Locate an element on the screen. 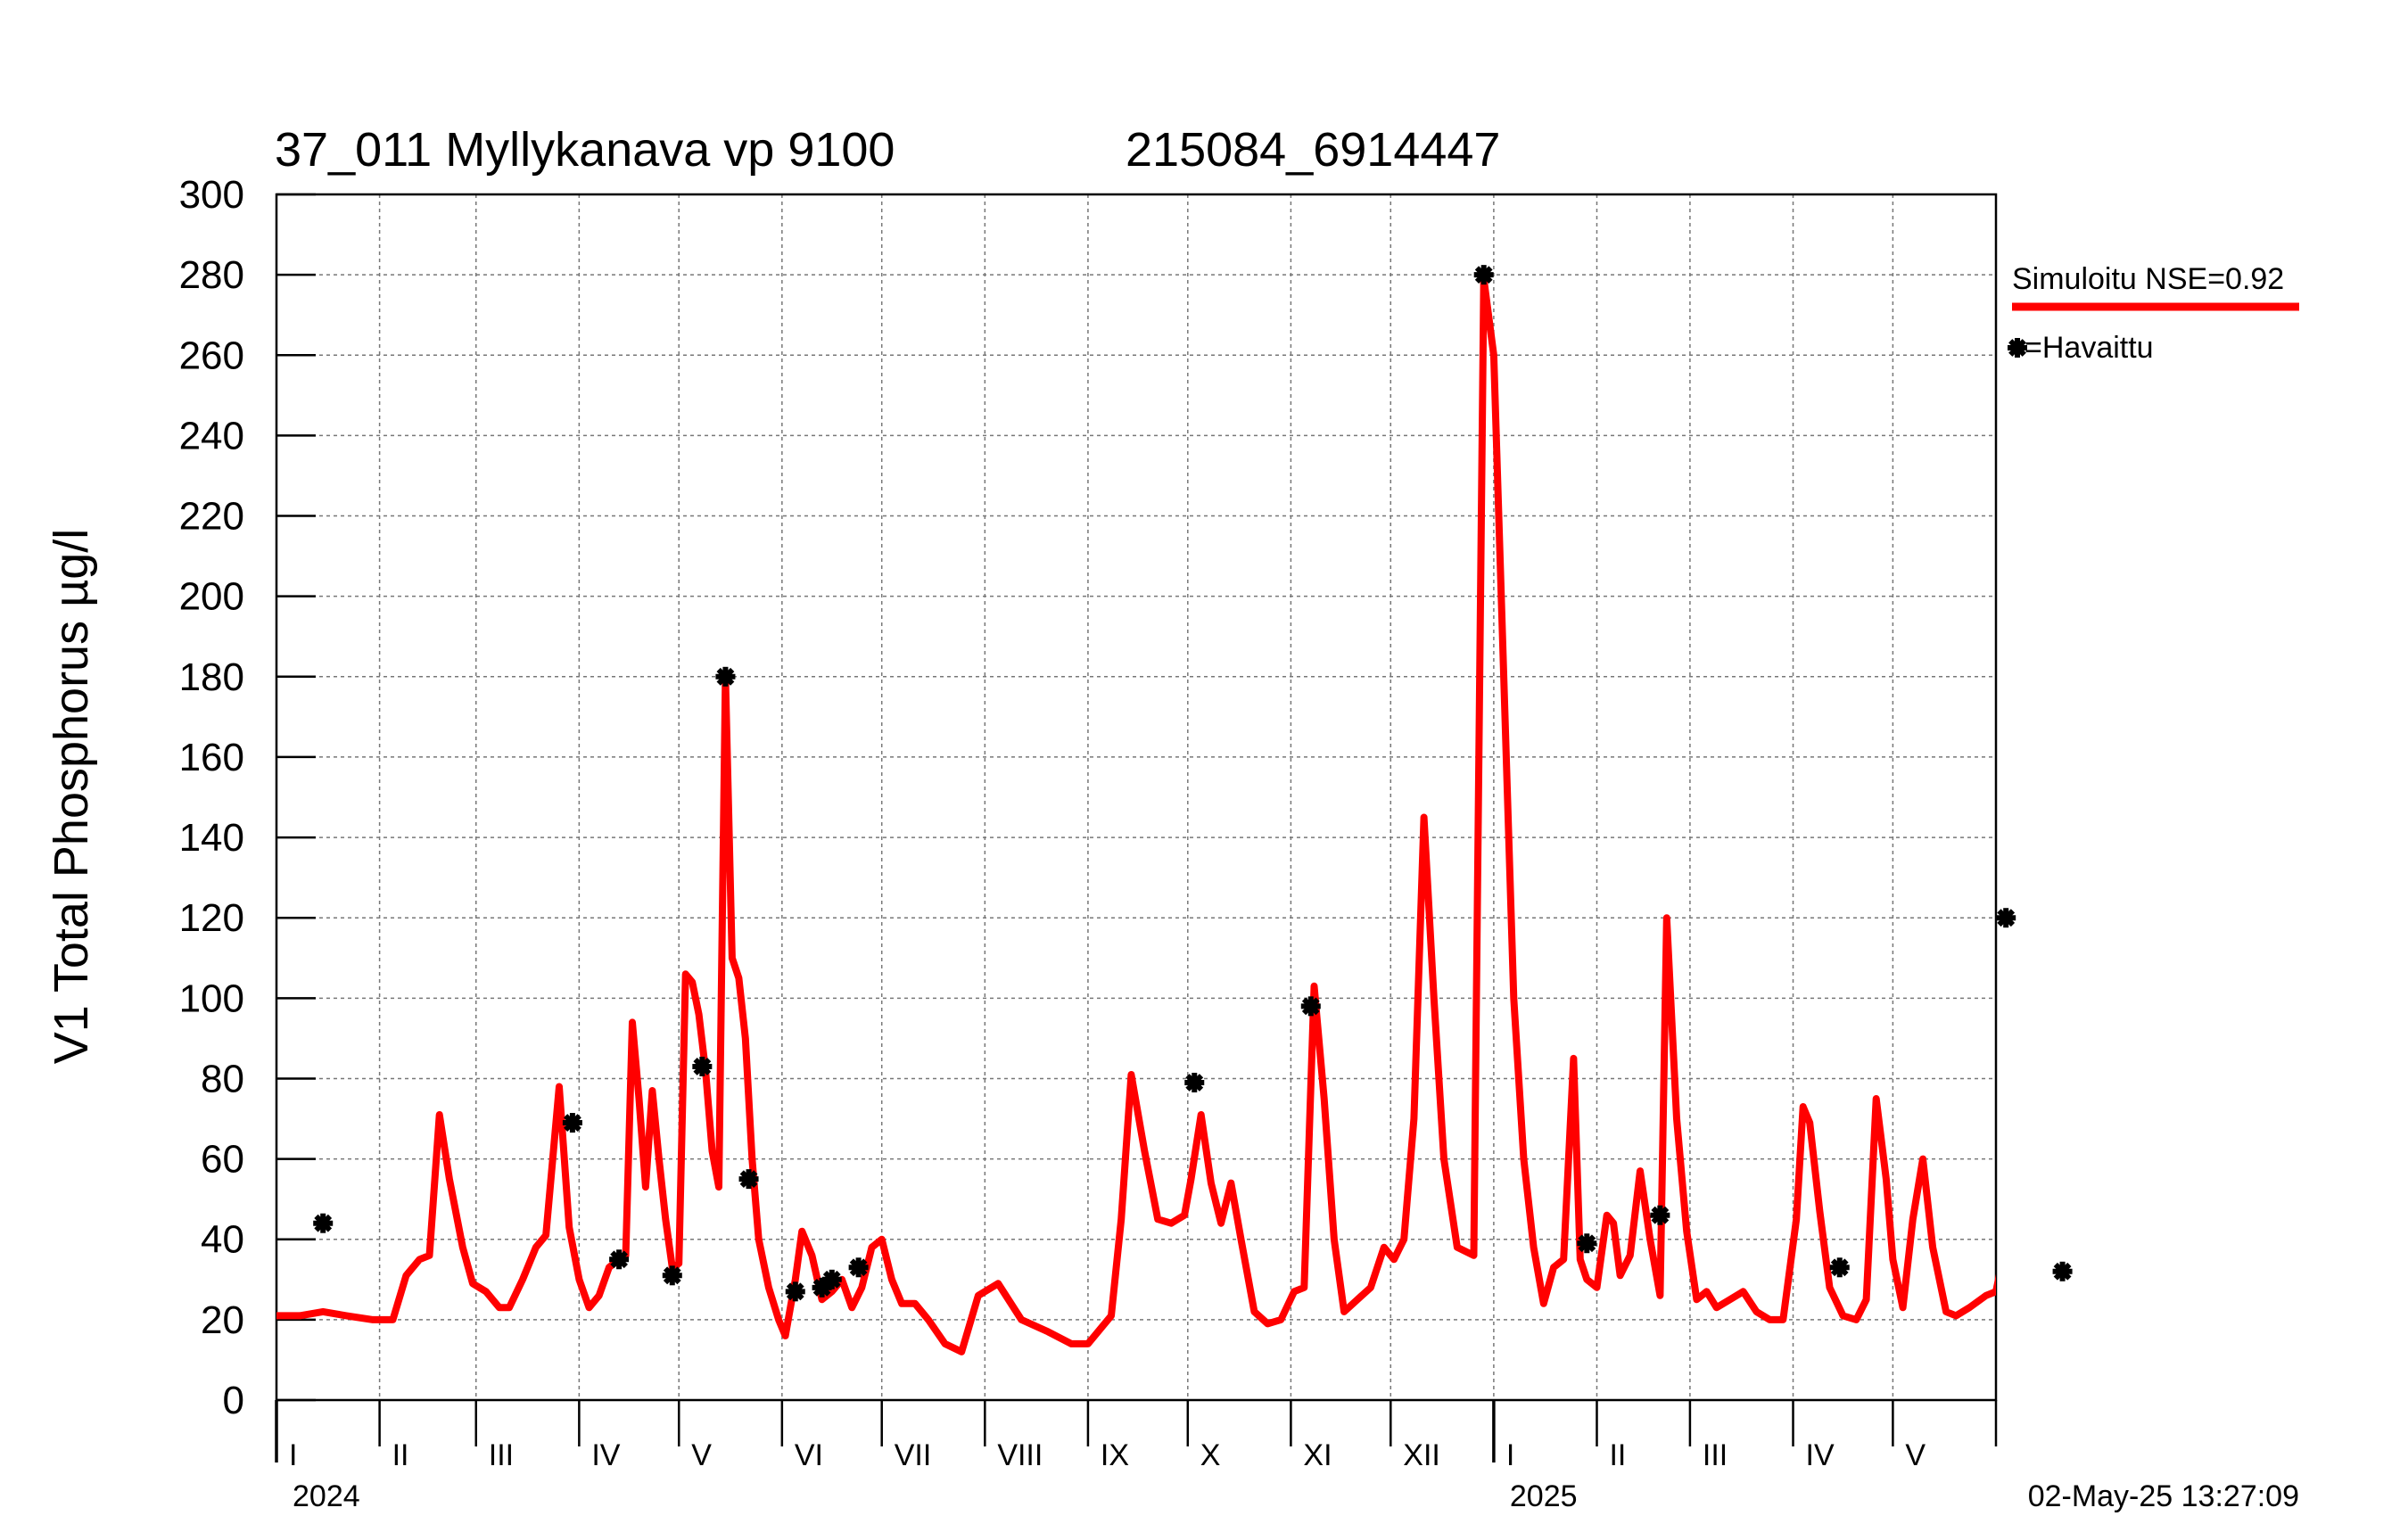 The width and height of the screenshot is (2408, 1516). y-axis-label: V1 Total Phosphorus µg/l is located at coordinates (71, 797).